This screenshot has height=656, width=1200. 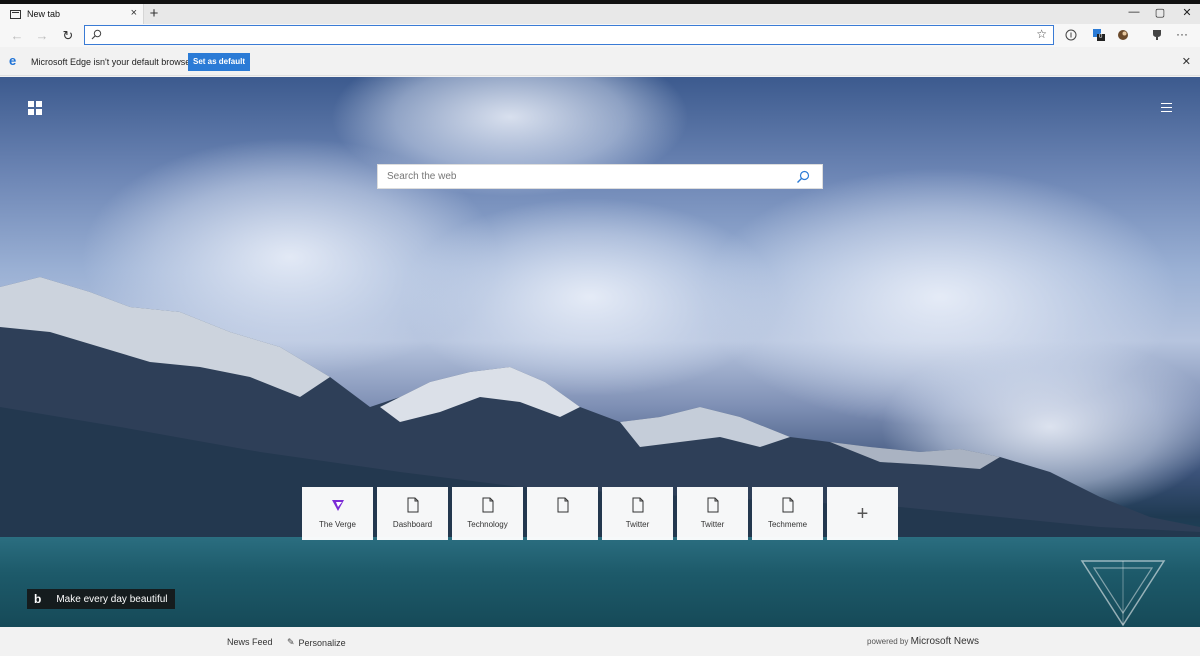 I want to click on web-search-box, so click(x=600, y=176).